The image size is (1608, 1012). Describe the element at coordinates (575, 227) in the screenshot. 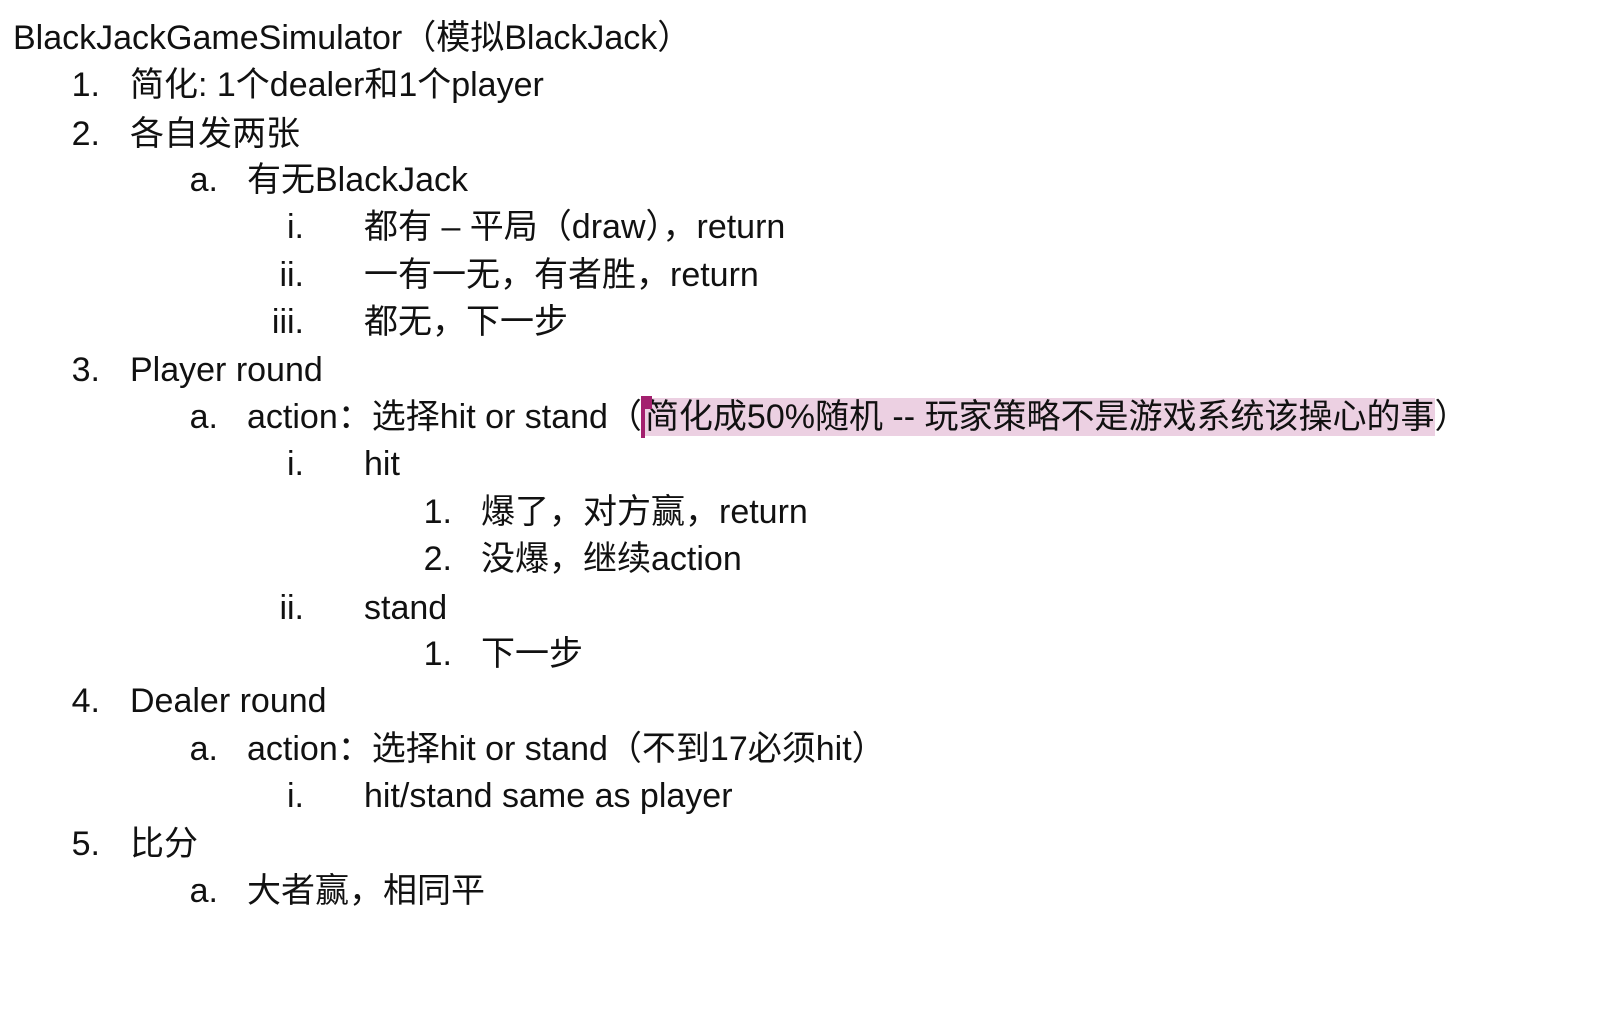

I see `list-item-text: 都有 – 平局（draw），return` at that location.